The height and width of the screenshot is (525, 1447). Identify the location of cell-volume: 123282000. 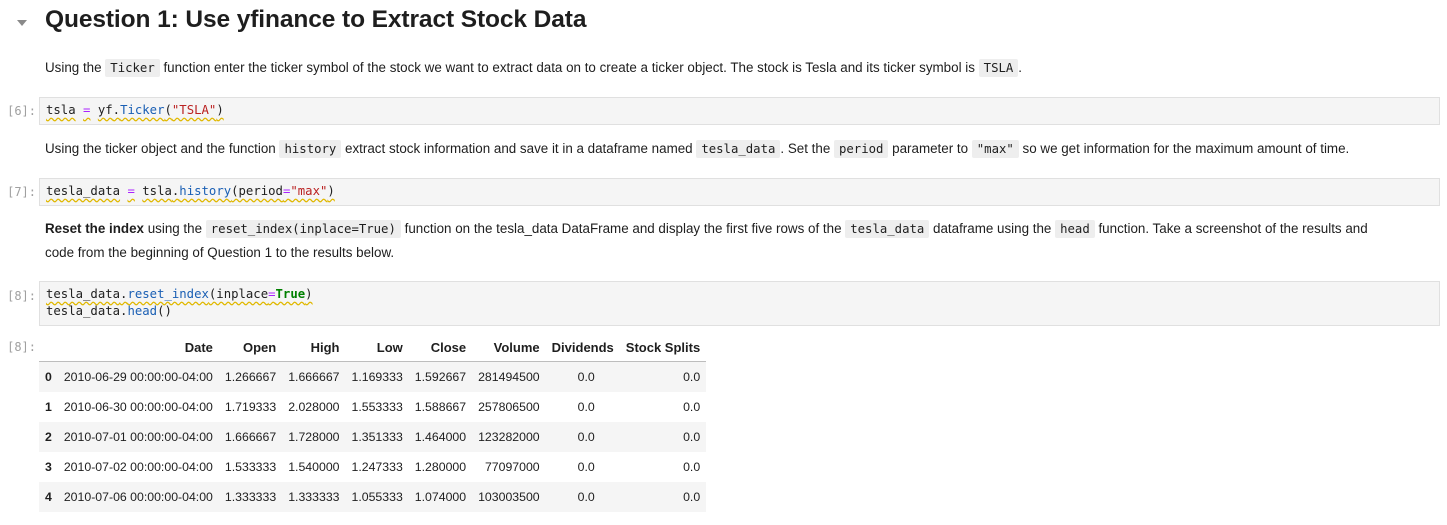
(509, 437).